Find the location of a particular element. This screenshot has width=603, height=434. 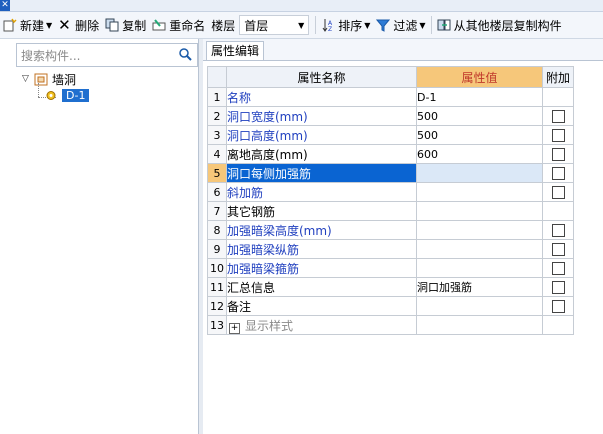

close-icon: ✕ is located at coordinates (5, 5).